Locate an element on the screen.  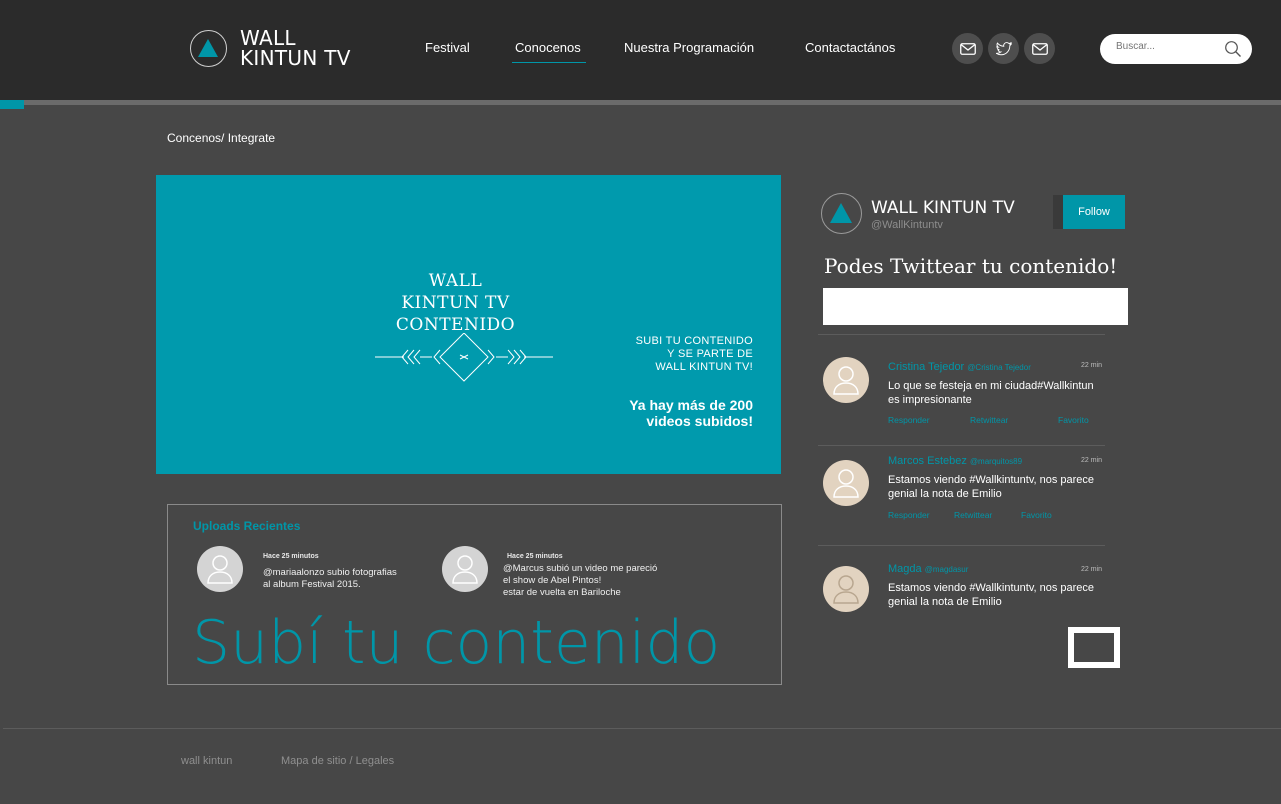
upload-content-cta: Subí tu contenido is located at coordinates (456, 643).